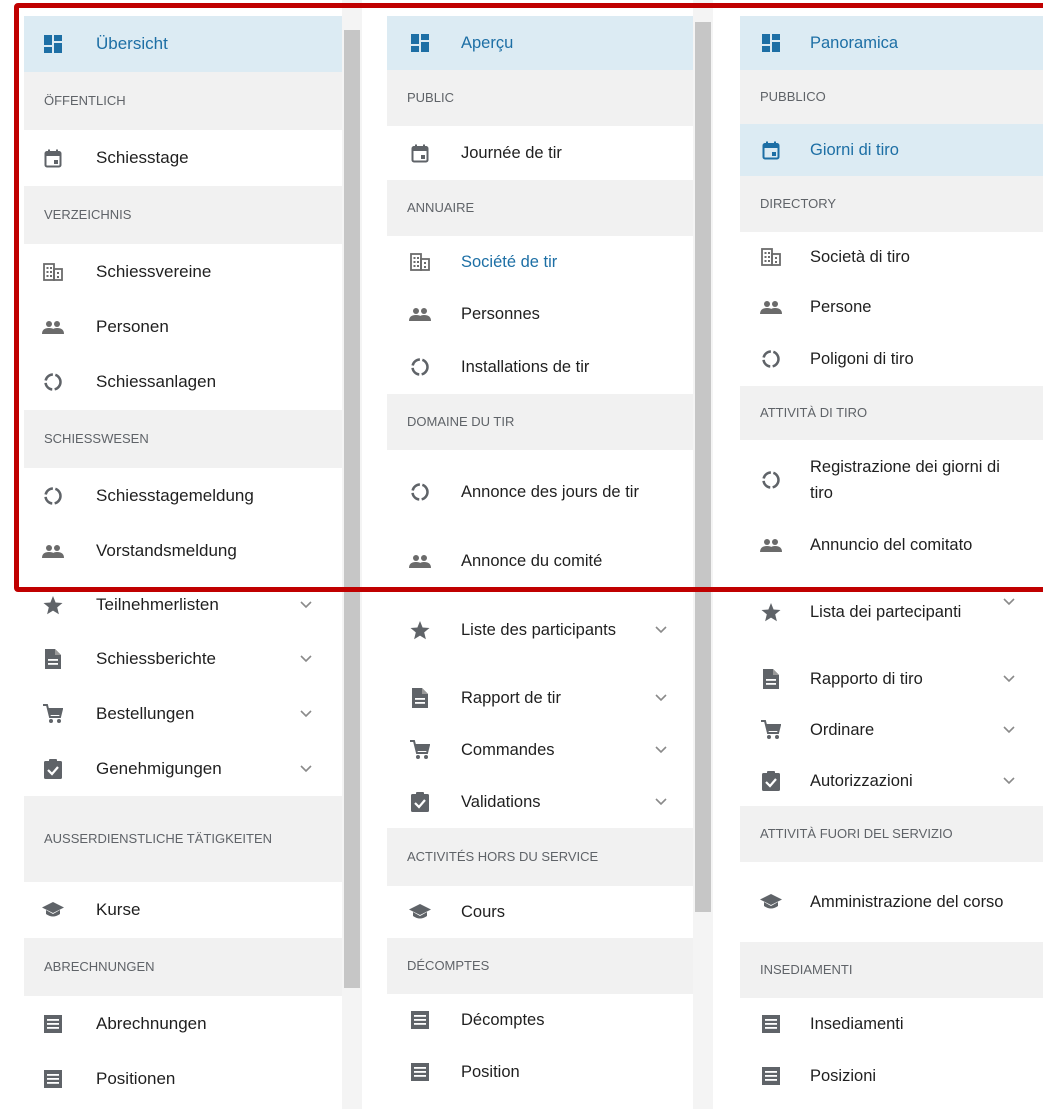 This screenshot has width=1043, height=1109. What do you see at coordinates (166, 550) in the screenshot?
I see `nav-item-label: Vorstandsmeldung` at bounding box center [166, 550].